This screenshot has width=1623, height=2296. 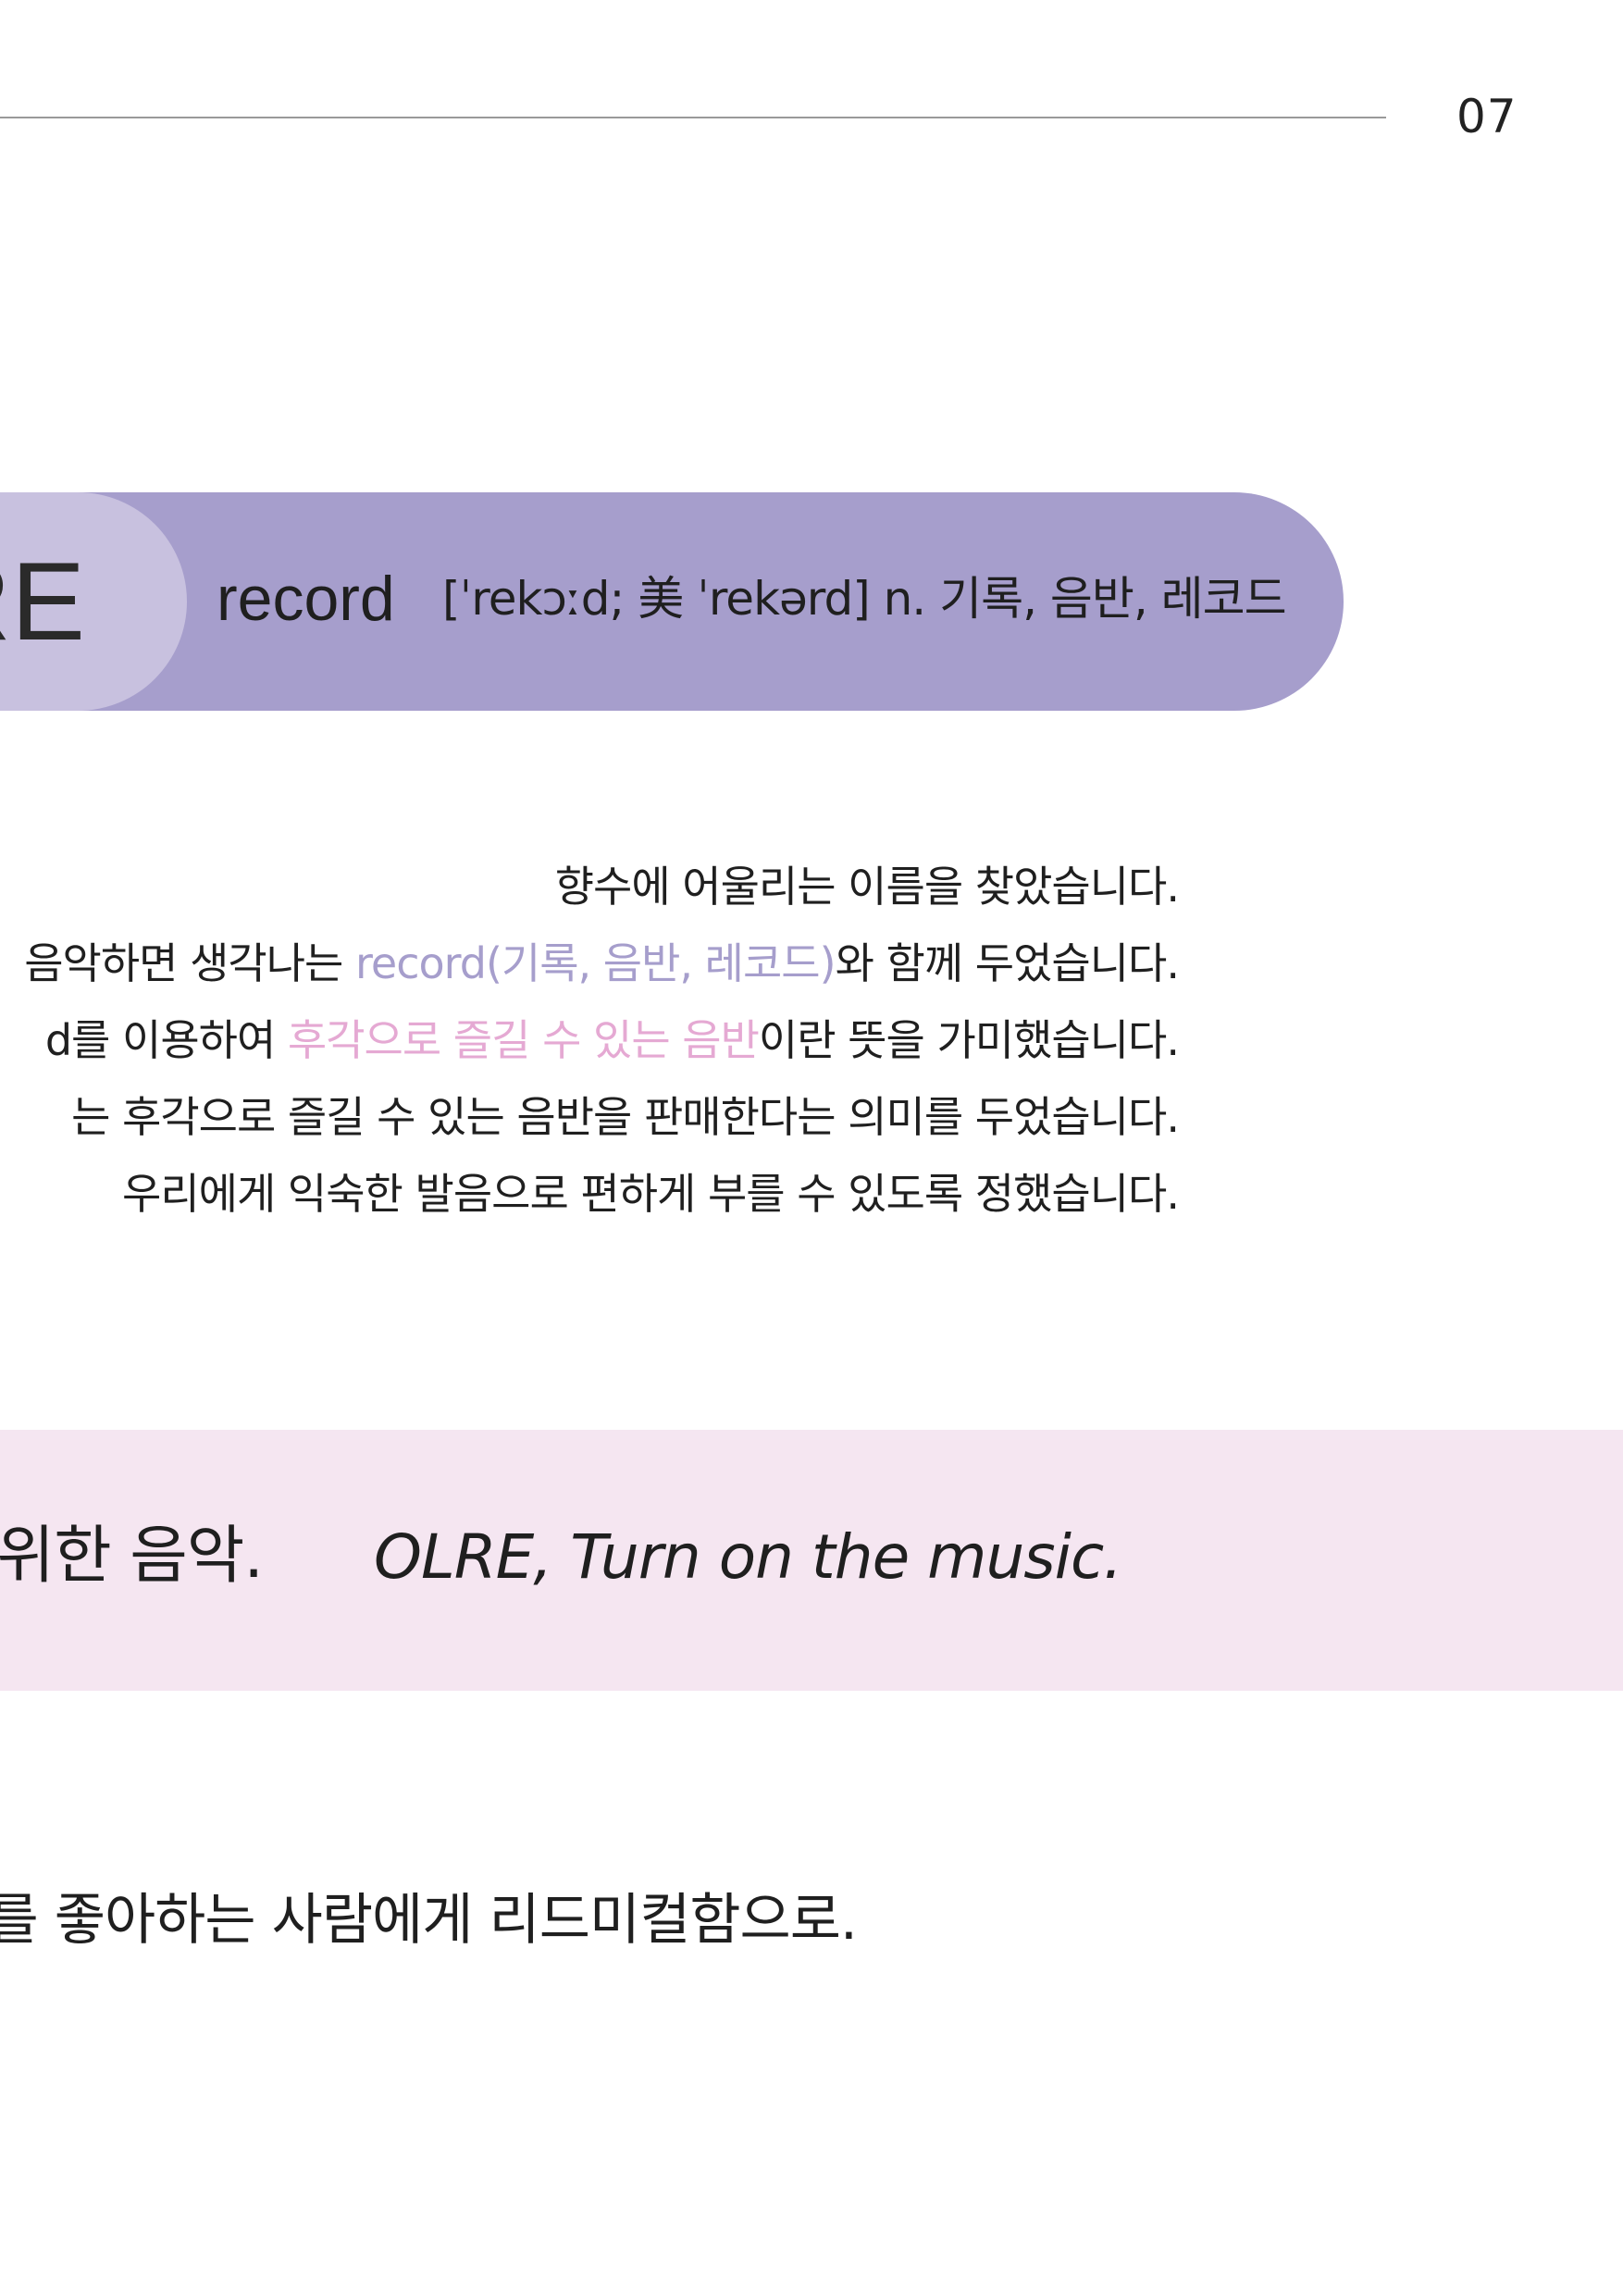 I want to click on explanation-line-3: d를 이용하여 후각으로 즐길 수 있는 음반이란 뜻을 가미했습니다., so click(x=612, y=1040).